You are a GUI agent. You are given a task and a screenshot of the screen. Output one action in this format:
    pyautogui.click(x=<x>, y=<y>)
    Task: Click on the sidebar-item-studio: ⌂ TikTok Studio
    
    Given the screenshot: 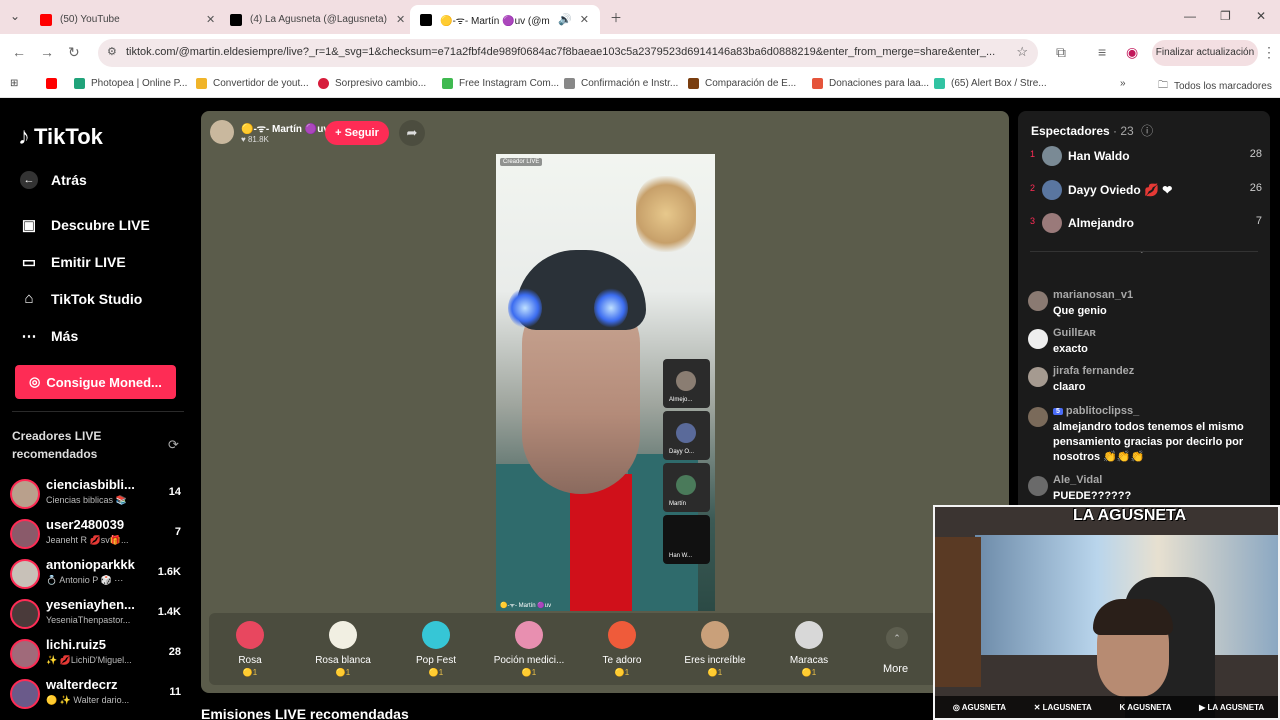 What is the action you would take?
    pyautogui.click(x=81, y=298)
    